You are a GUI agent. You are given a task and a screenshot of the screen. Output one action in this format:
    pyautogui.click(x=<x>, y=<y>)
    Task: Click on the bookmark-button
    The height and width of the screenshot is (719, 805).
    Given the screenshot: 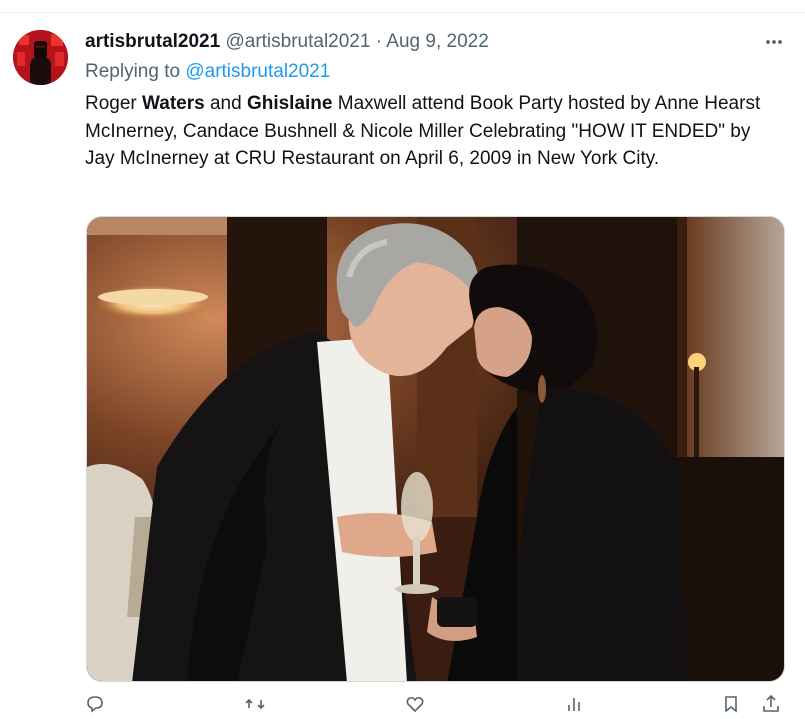 What is the action you would take?
    pyautogui.click(x=731, y=704)
    